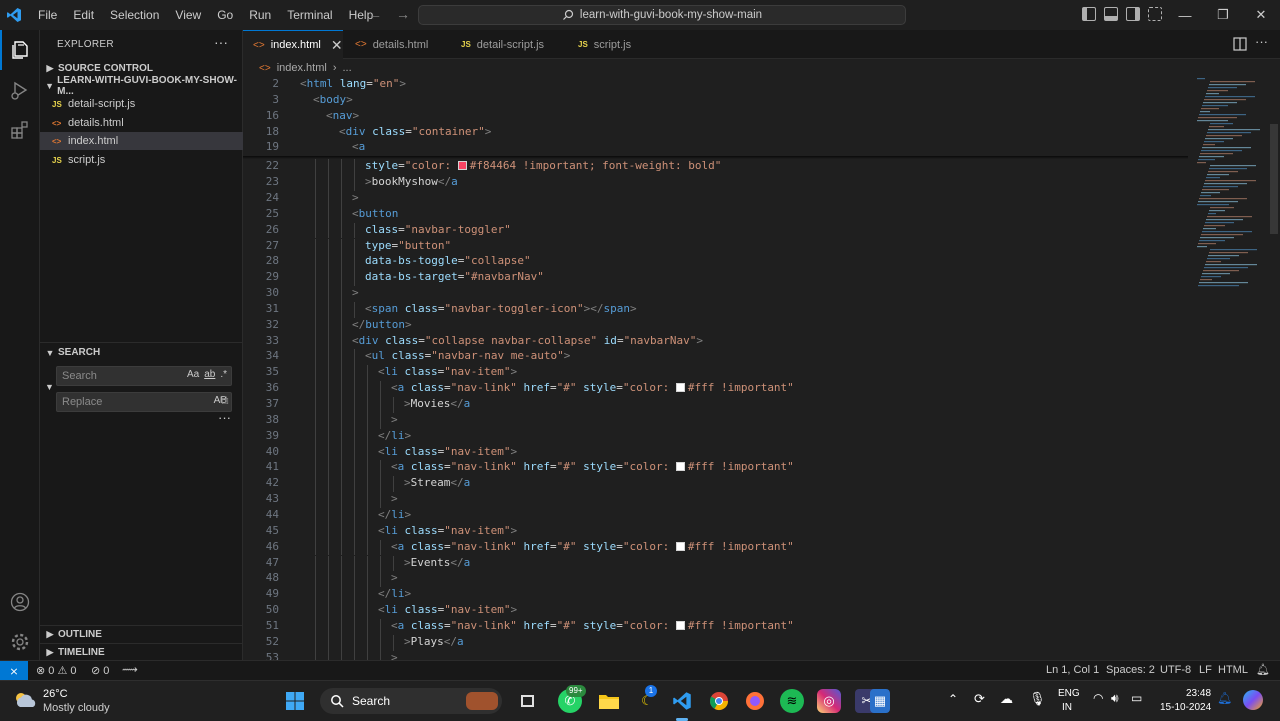 This screenshot has width=1280, height=721. Describe the element at coordinates (953, 699) in the screenshot. I see `show-hidden-icons-chevron-icon: ⌃` at that location.